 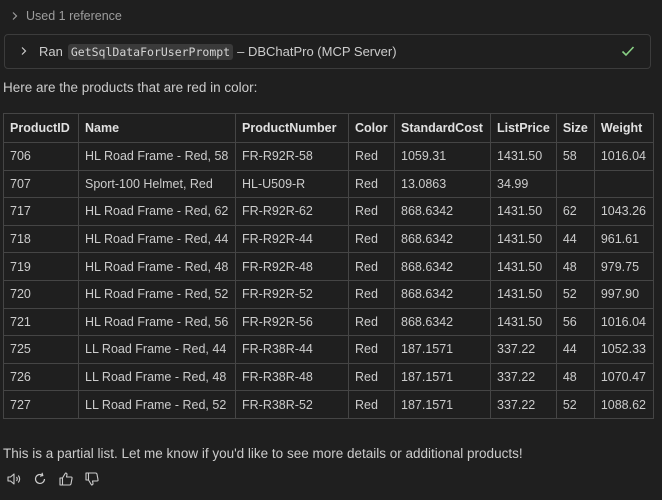 What do you see at coordinates (41, 239) in the screenshot?
I see `table-cell: 718` at bounding box center [41, 239].